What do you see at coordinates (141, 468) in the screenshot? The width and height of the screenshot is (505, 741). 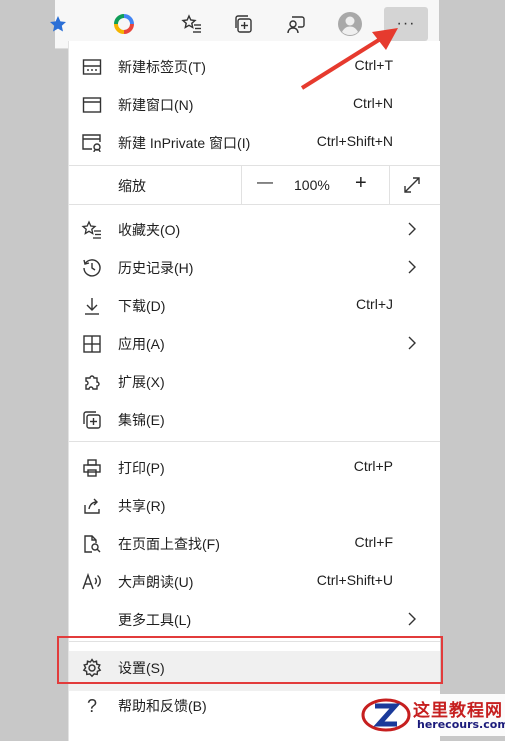 I see `print-label: 打印(P)` at bounding box center [141, 468].